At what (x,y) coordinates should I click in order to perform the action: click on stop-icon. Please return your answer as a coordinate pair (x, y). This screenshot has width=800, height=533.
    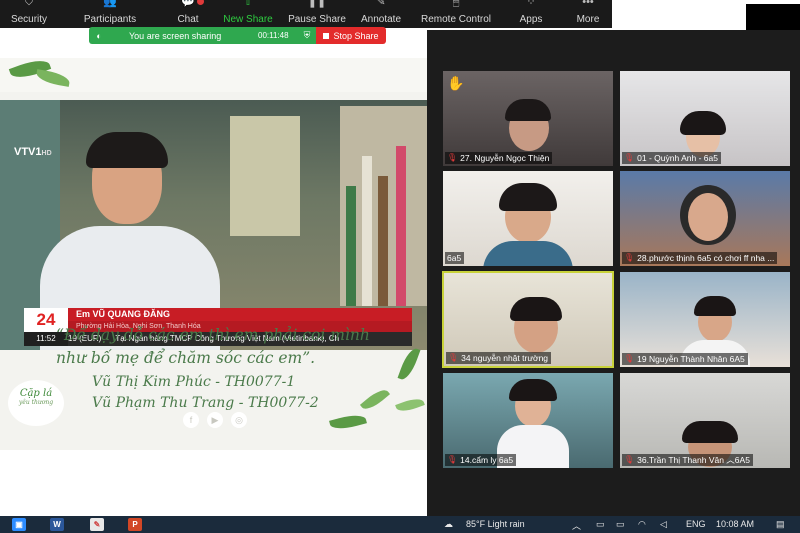
    Looking at the image, I should click on (326, 35).